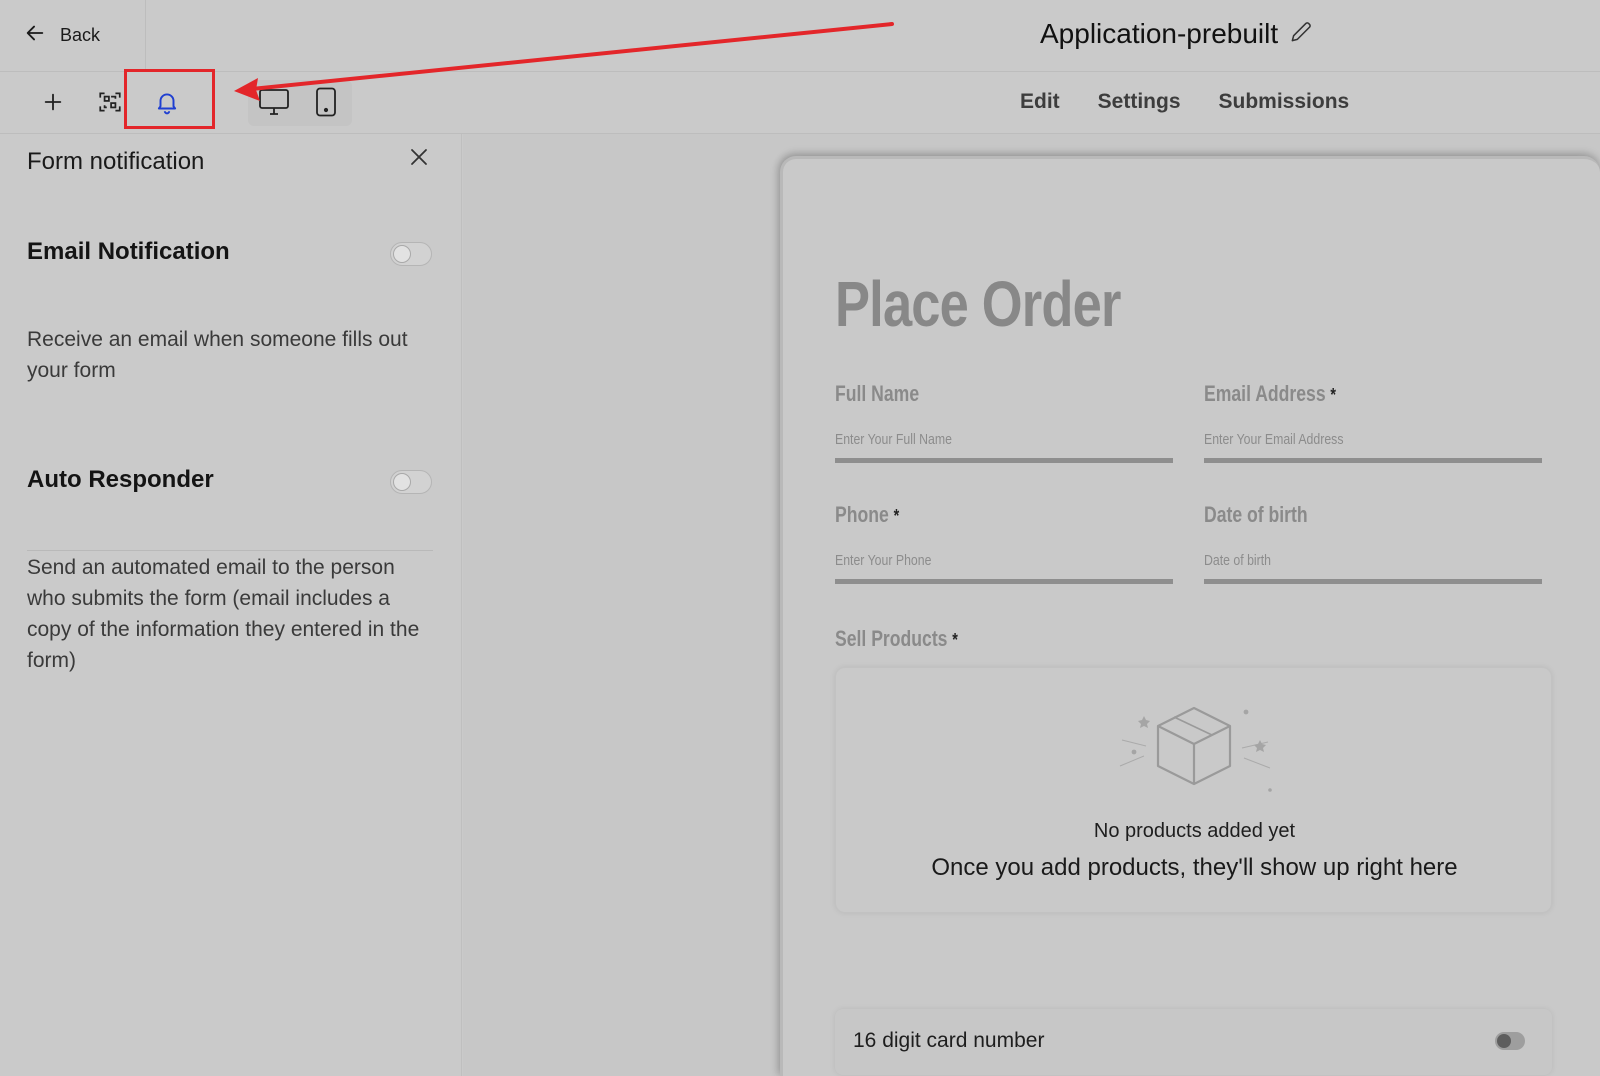 This screenshot has width=1600, height=1076. I want to click on back-label: Back, so click(80, 34).